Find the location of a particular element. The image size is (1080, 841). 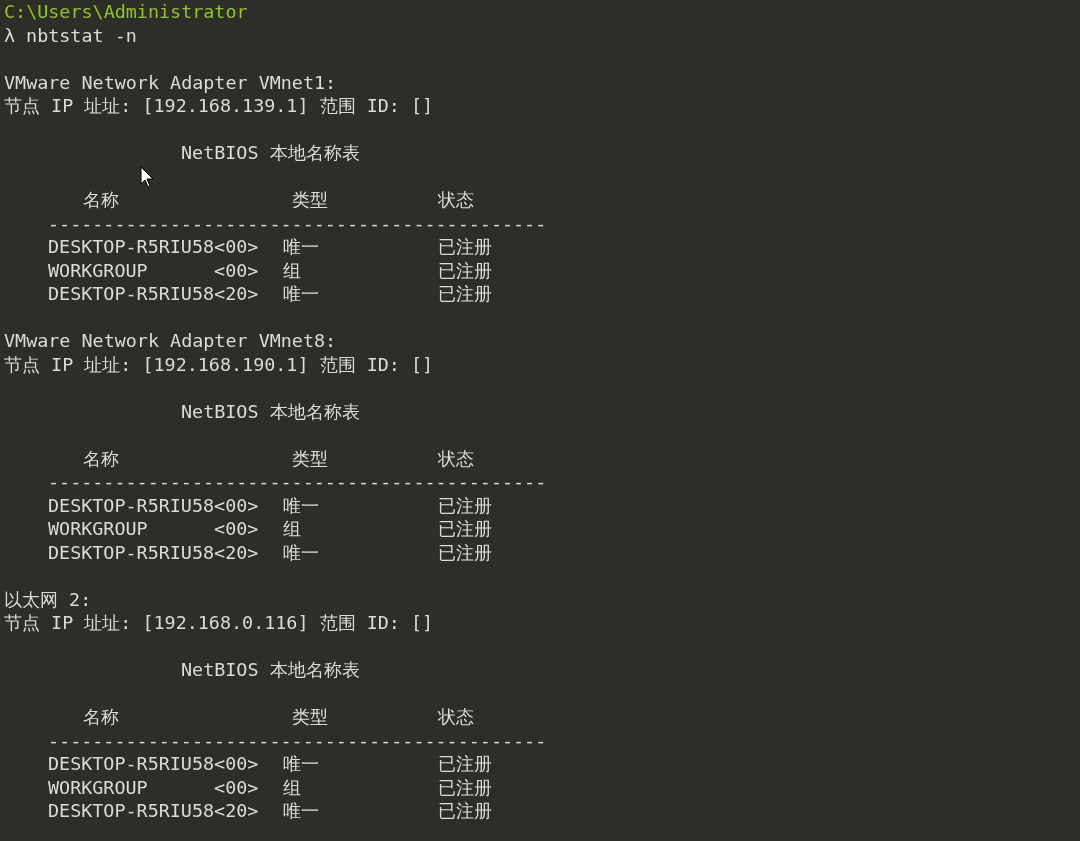

prompt-symbol: λ is located at coordinates (10, 35).